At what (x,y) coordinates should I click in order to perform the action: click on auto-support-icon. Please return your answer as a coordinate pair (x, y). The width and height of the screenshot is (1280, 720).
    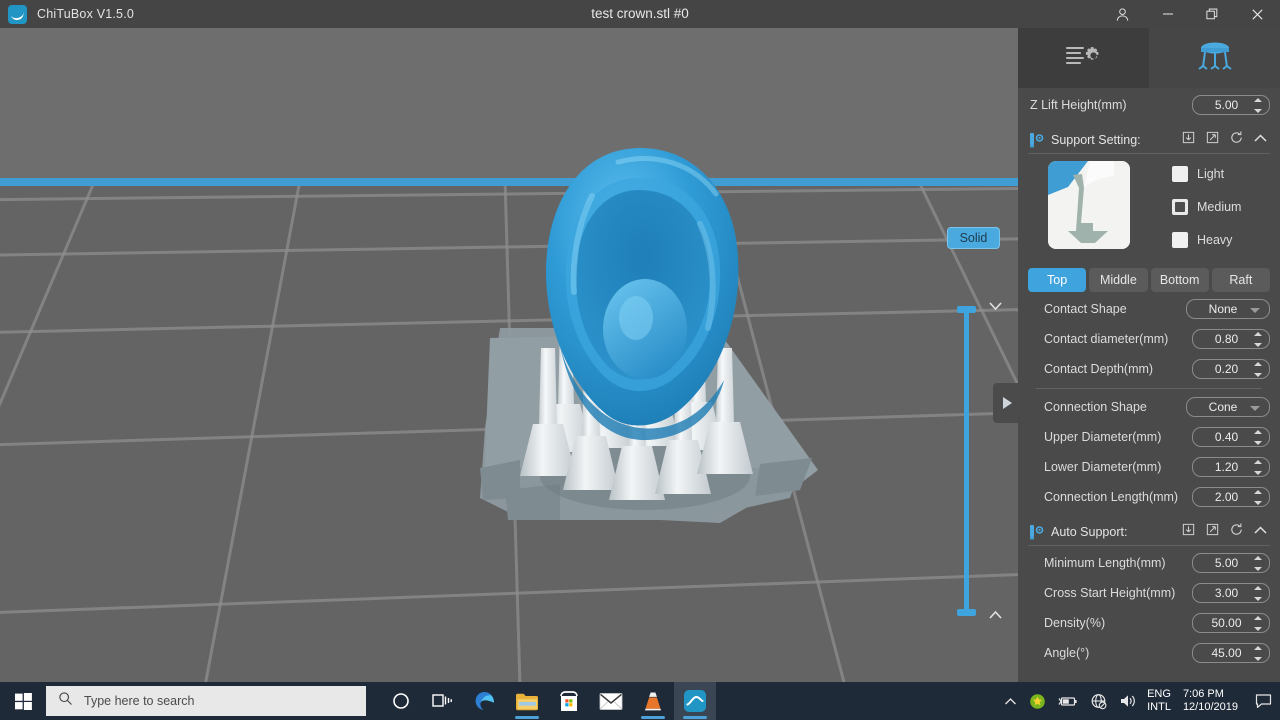
    Looking at the image, I should click on (1037, 532).